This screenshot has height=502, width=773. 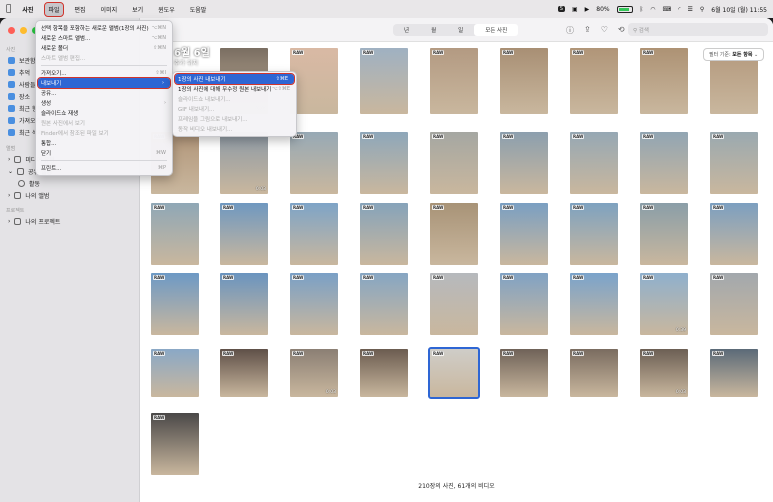 I want to click on menu-window: 윈도우, so click(x=166, y=9).